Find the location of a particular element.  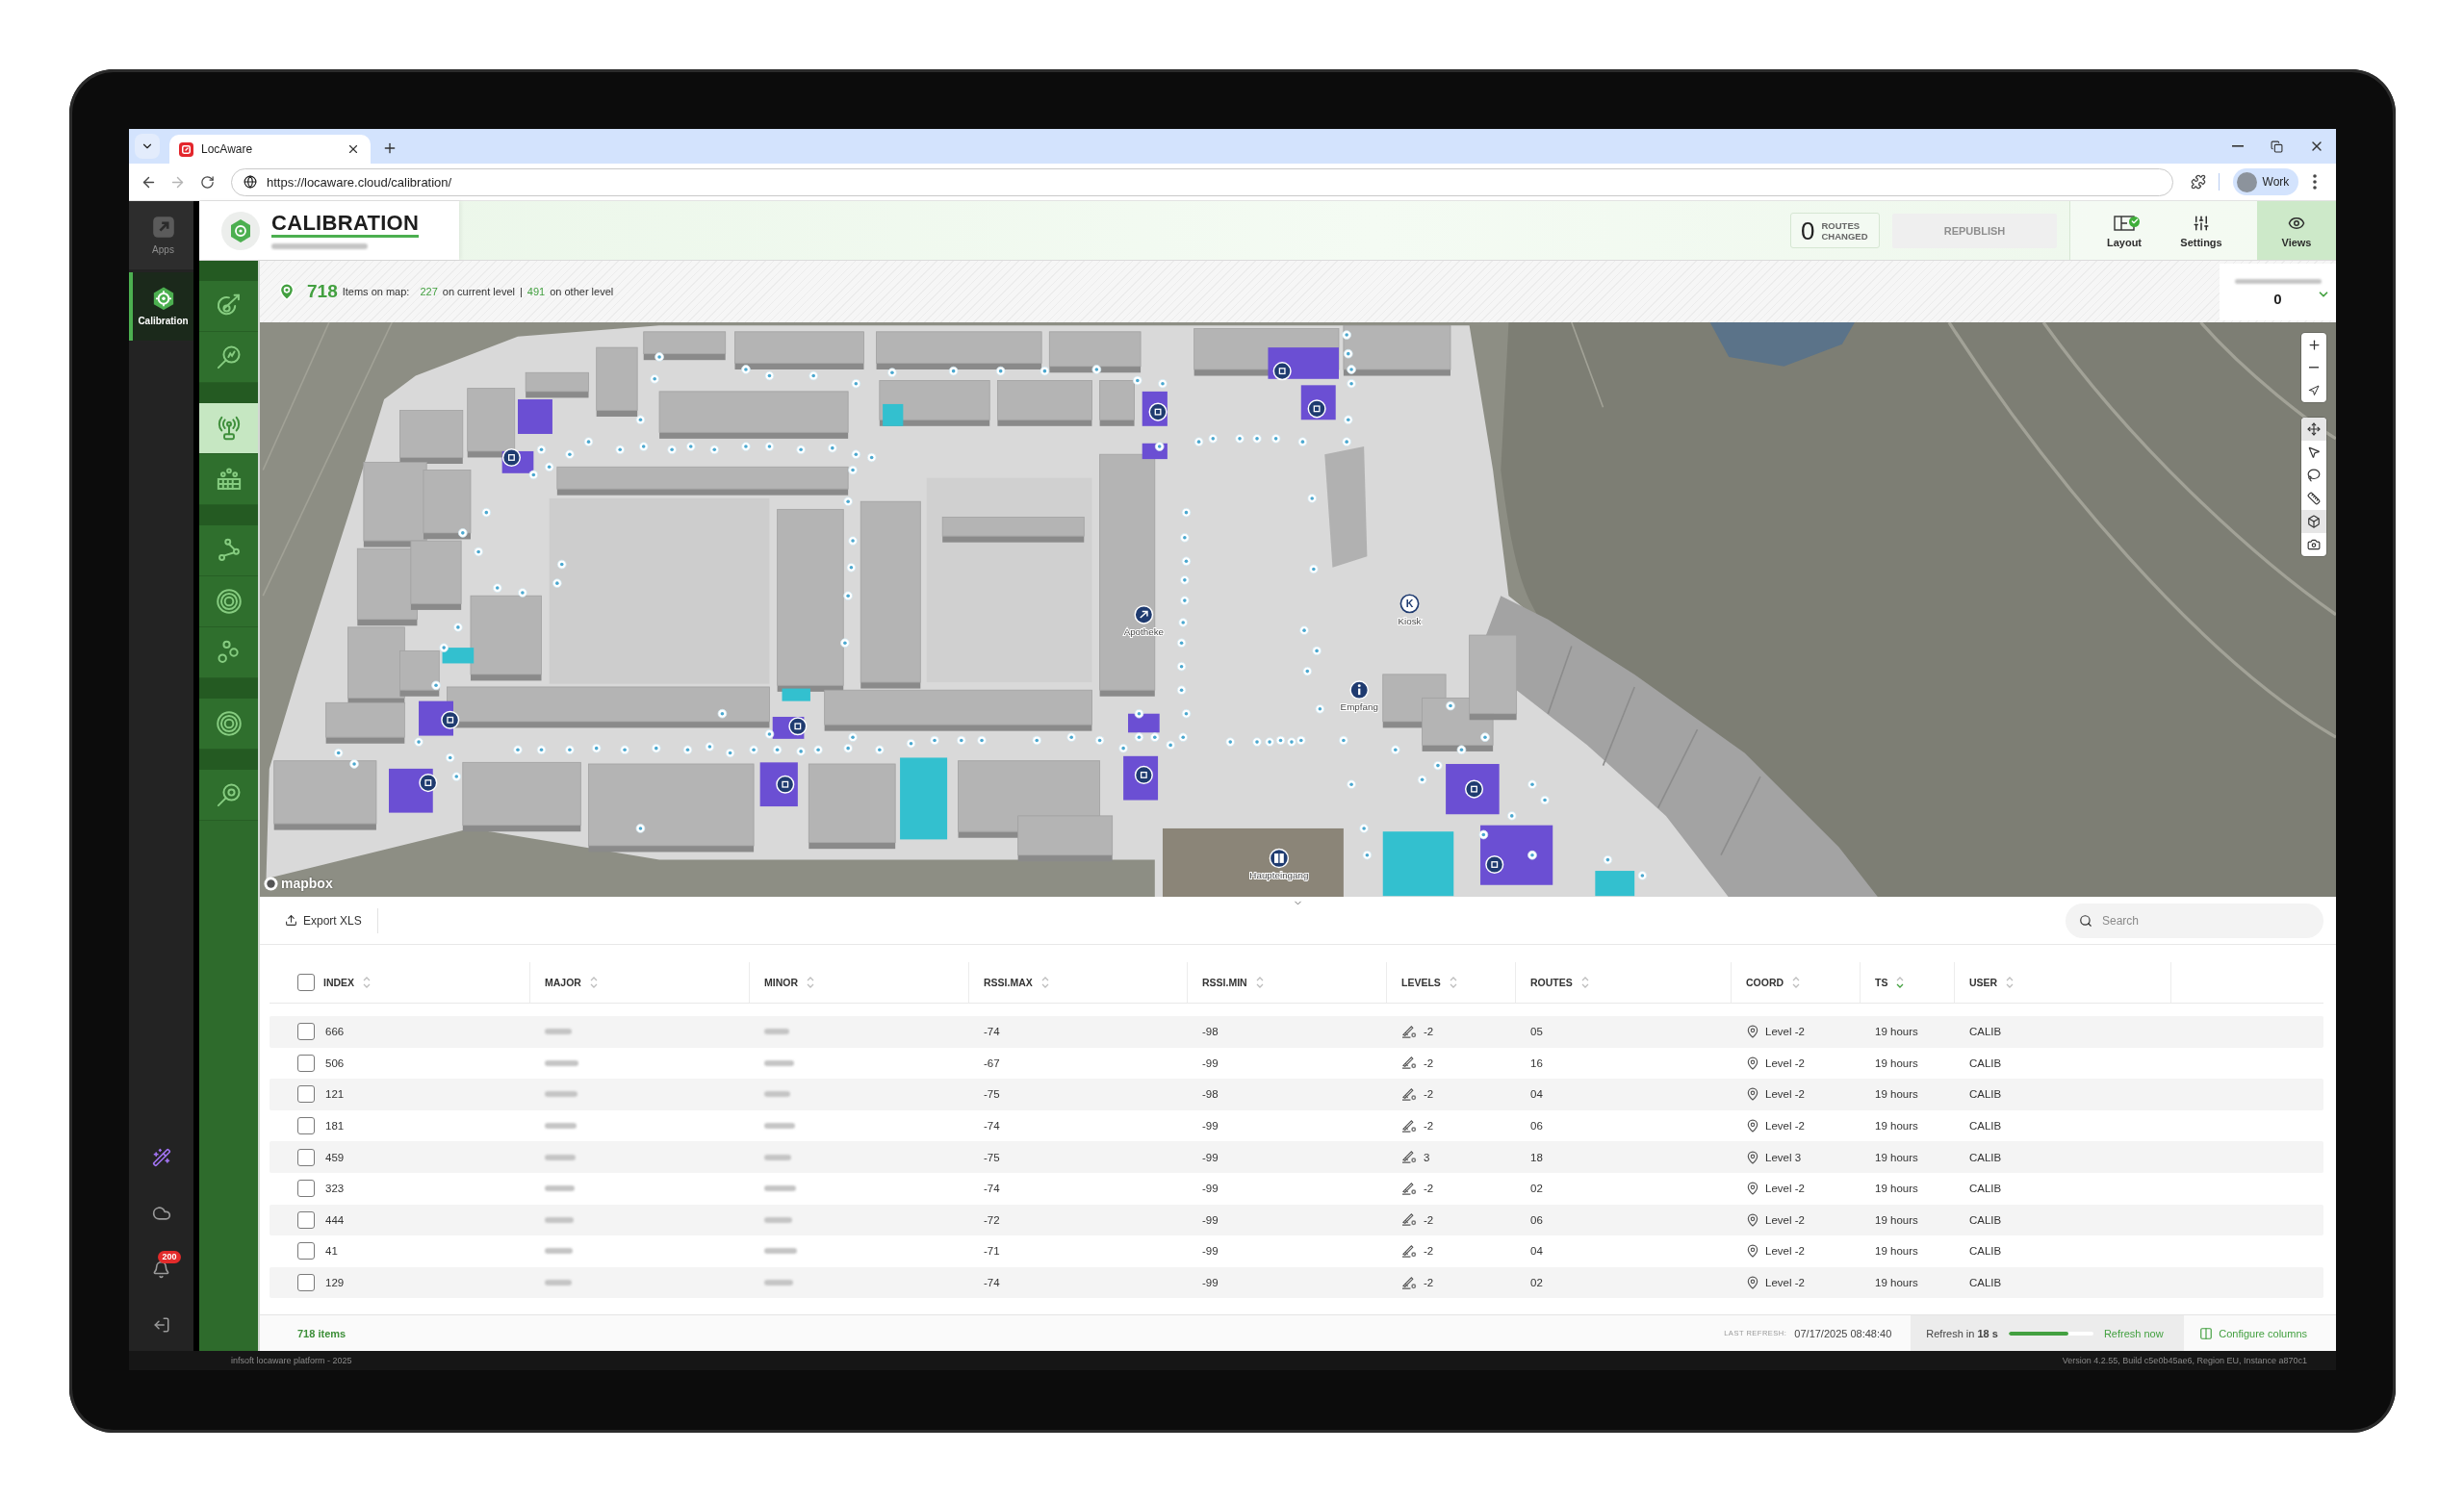

column-header: RSSI.MIN is located at coordinates (1224, 983).